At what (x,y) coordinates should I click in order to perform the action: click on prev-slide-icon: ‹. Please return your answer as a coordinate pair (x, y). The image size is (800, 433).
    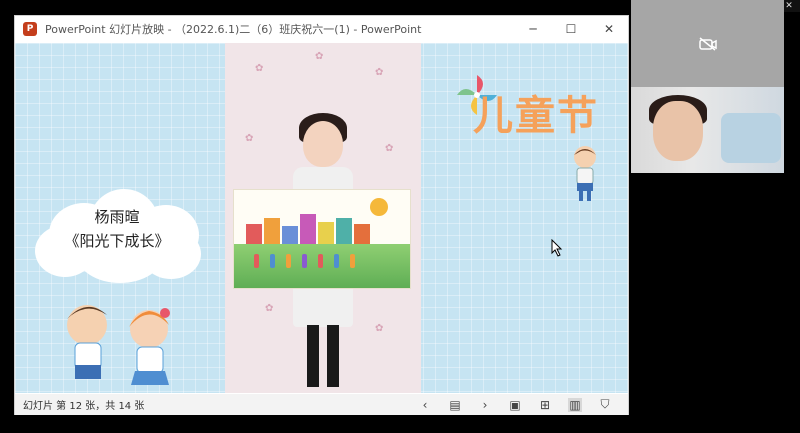
    Looking at the image, I should click on (425, 405).